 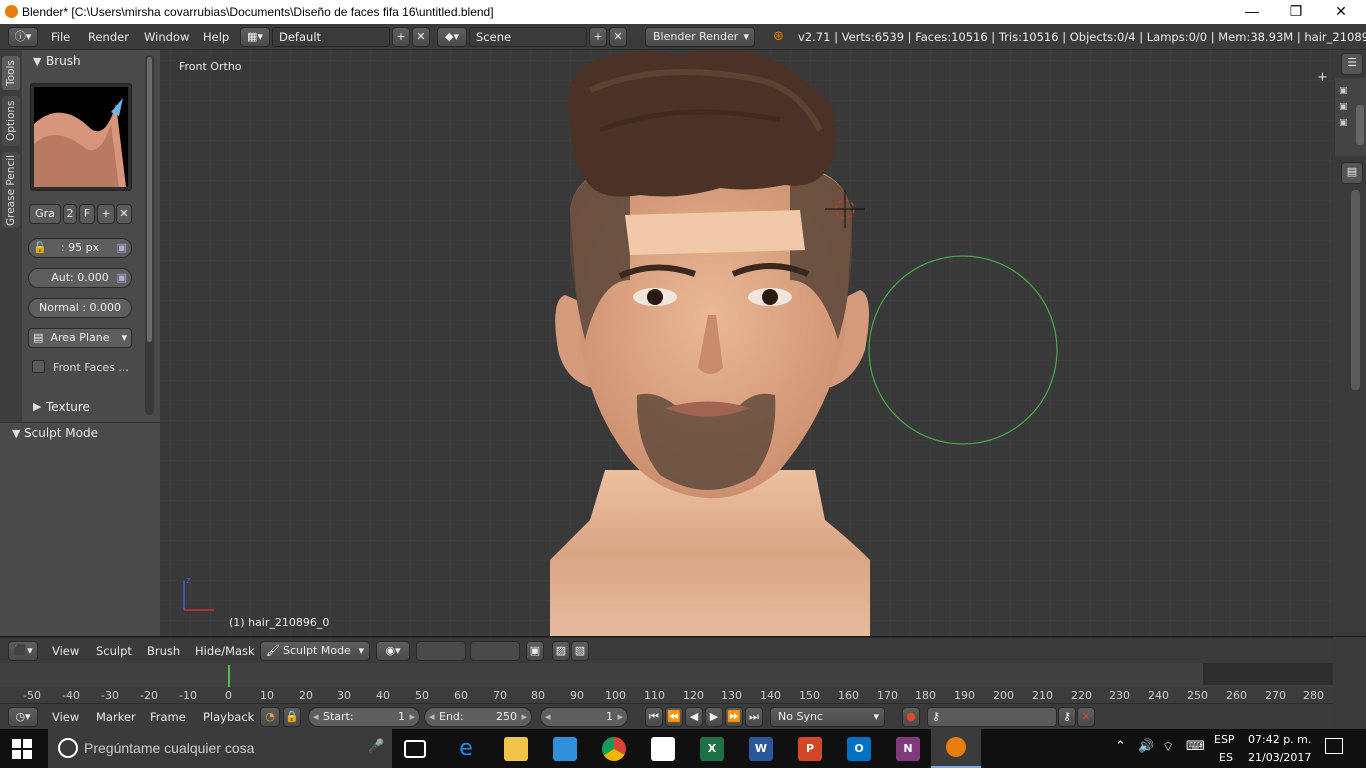 What do you see at coordinates (116, 717) in the screenshot?
I see `menu-marker: Marker` at bounding box center [116, 717].